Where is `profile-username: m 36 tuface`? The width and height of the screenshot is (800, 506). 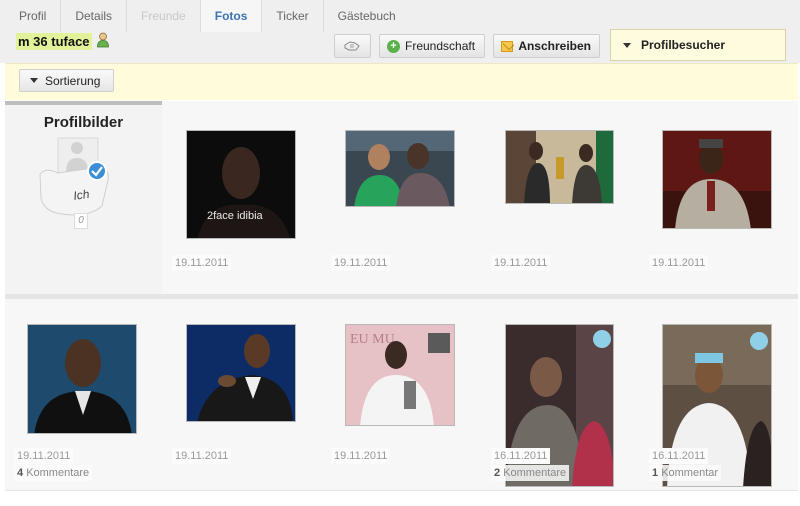 profile-username: m 36 tuface is located at coordinates (54, 41).